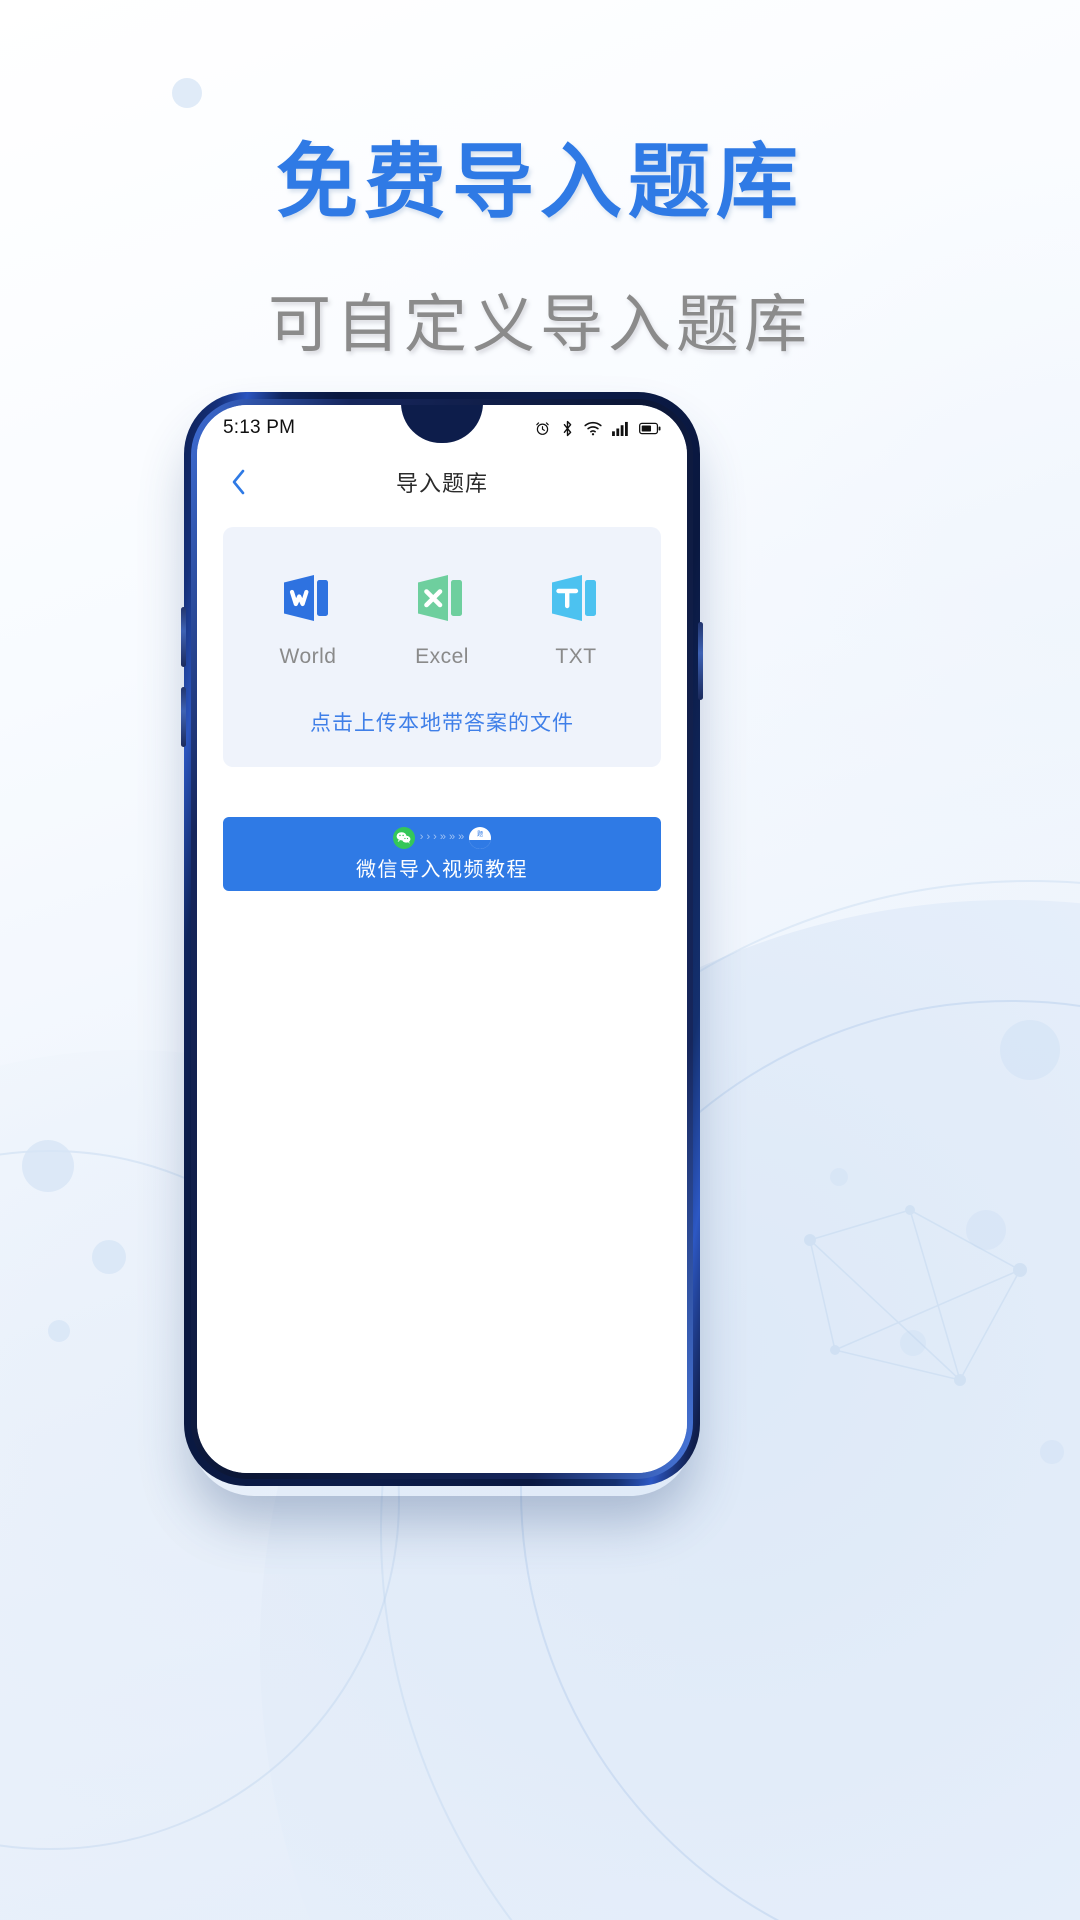  I want to click on word-file-icon, so click(308, 598).